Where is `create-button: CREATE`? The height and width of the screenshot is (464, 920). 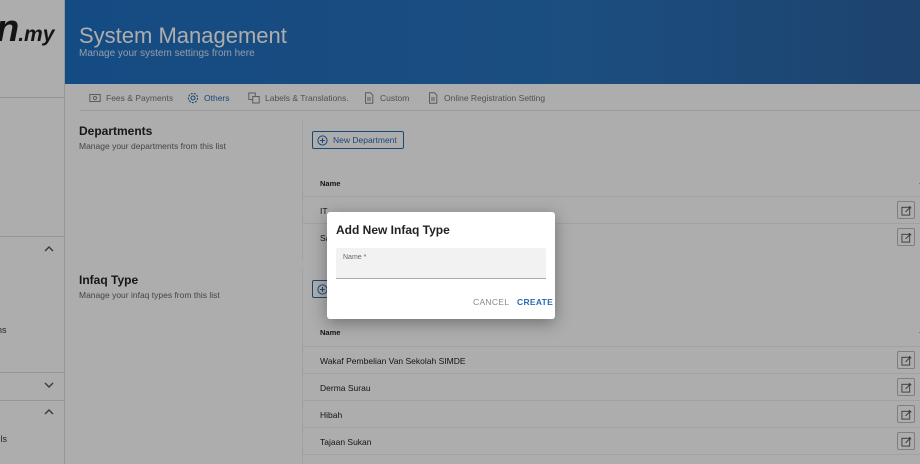 create-button: CREATE is located at coordinates (535, 302).